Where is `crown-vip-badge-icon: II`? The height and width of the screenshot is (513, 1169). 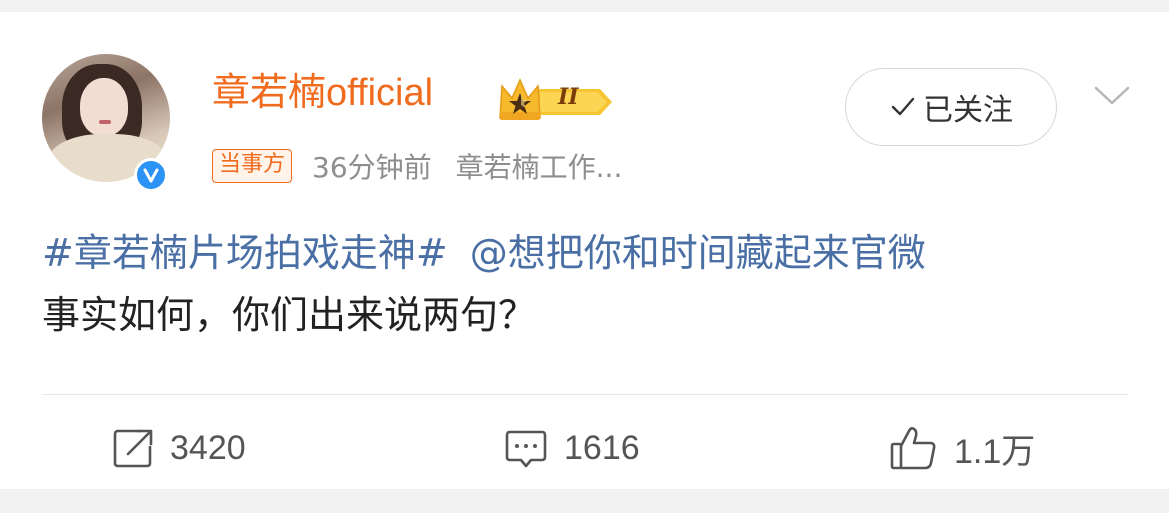 crown-vip-badge-icon: II is located at coordinates (556, 100).